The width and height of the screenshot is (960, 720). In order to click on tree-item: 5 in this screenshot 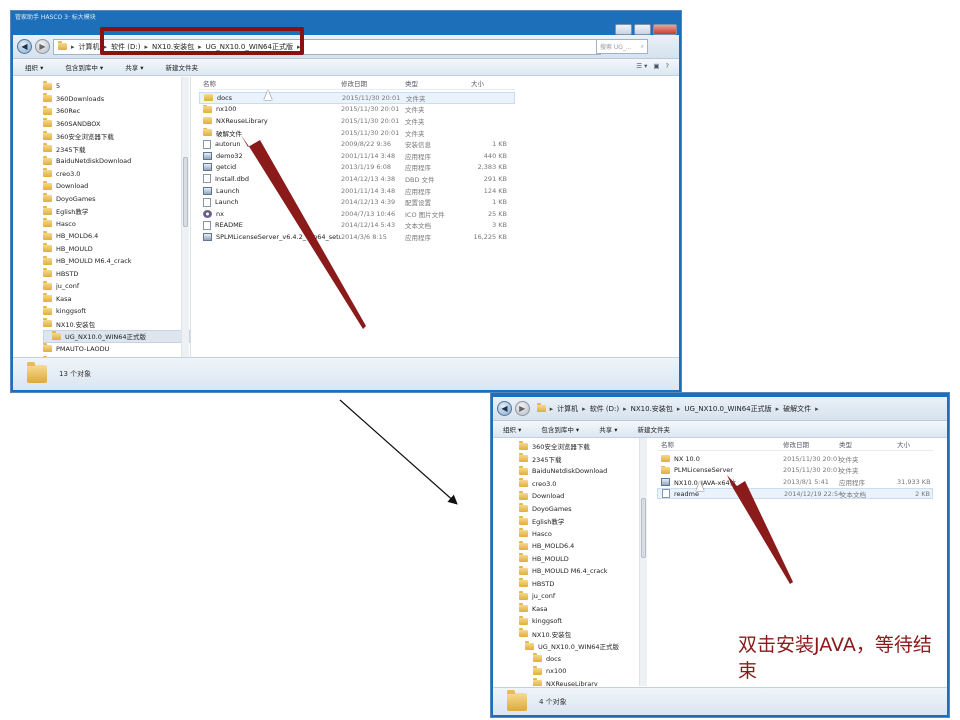, I will do `click(116, 86)`.